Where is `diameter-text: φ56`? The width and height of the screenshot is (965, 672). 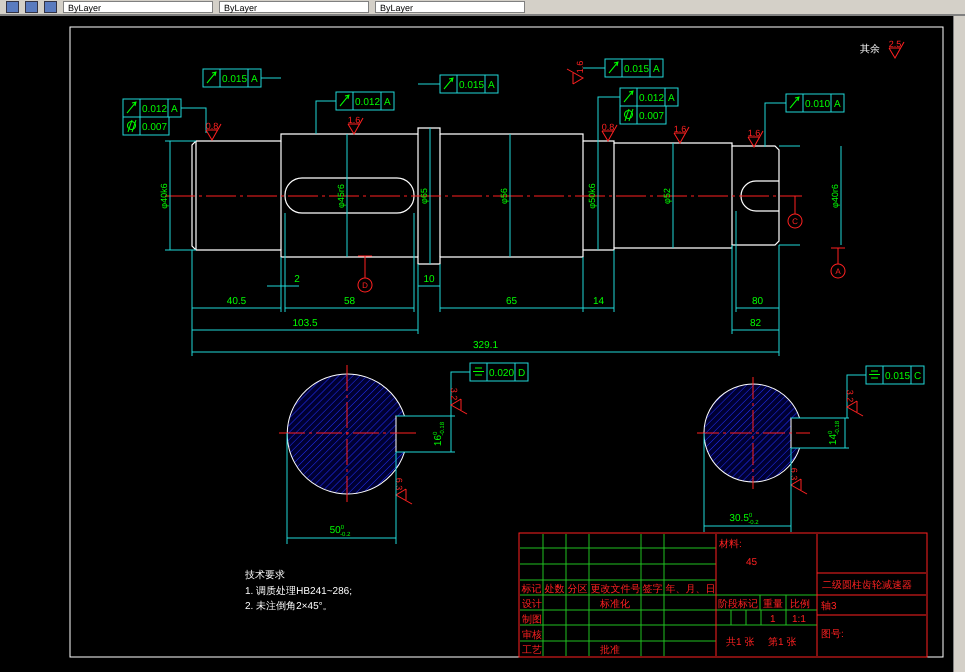 diameter-text: φ56 is located at coordinates (504, 196).